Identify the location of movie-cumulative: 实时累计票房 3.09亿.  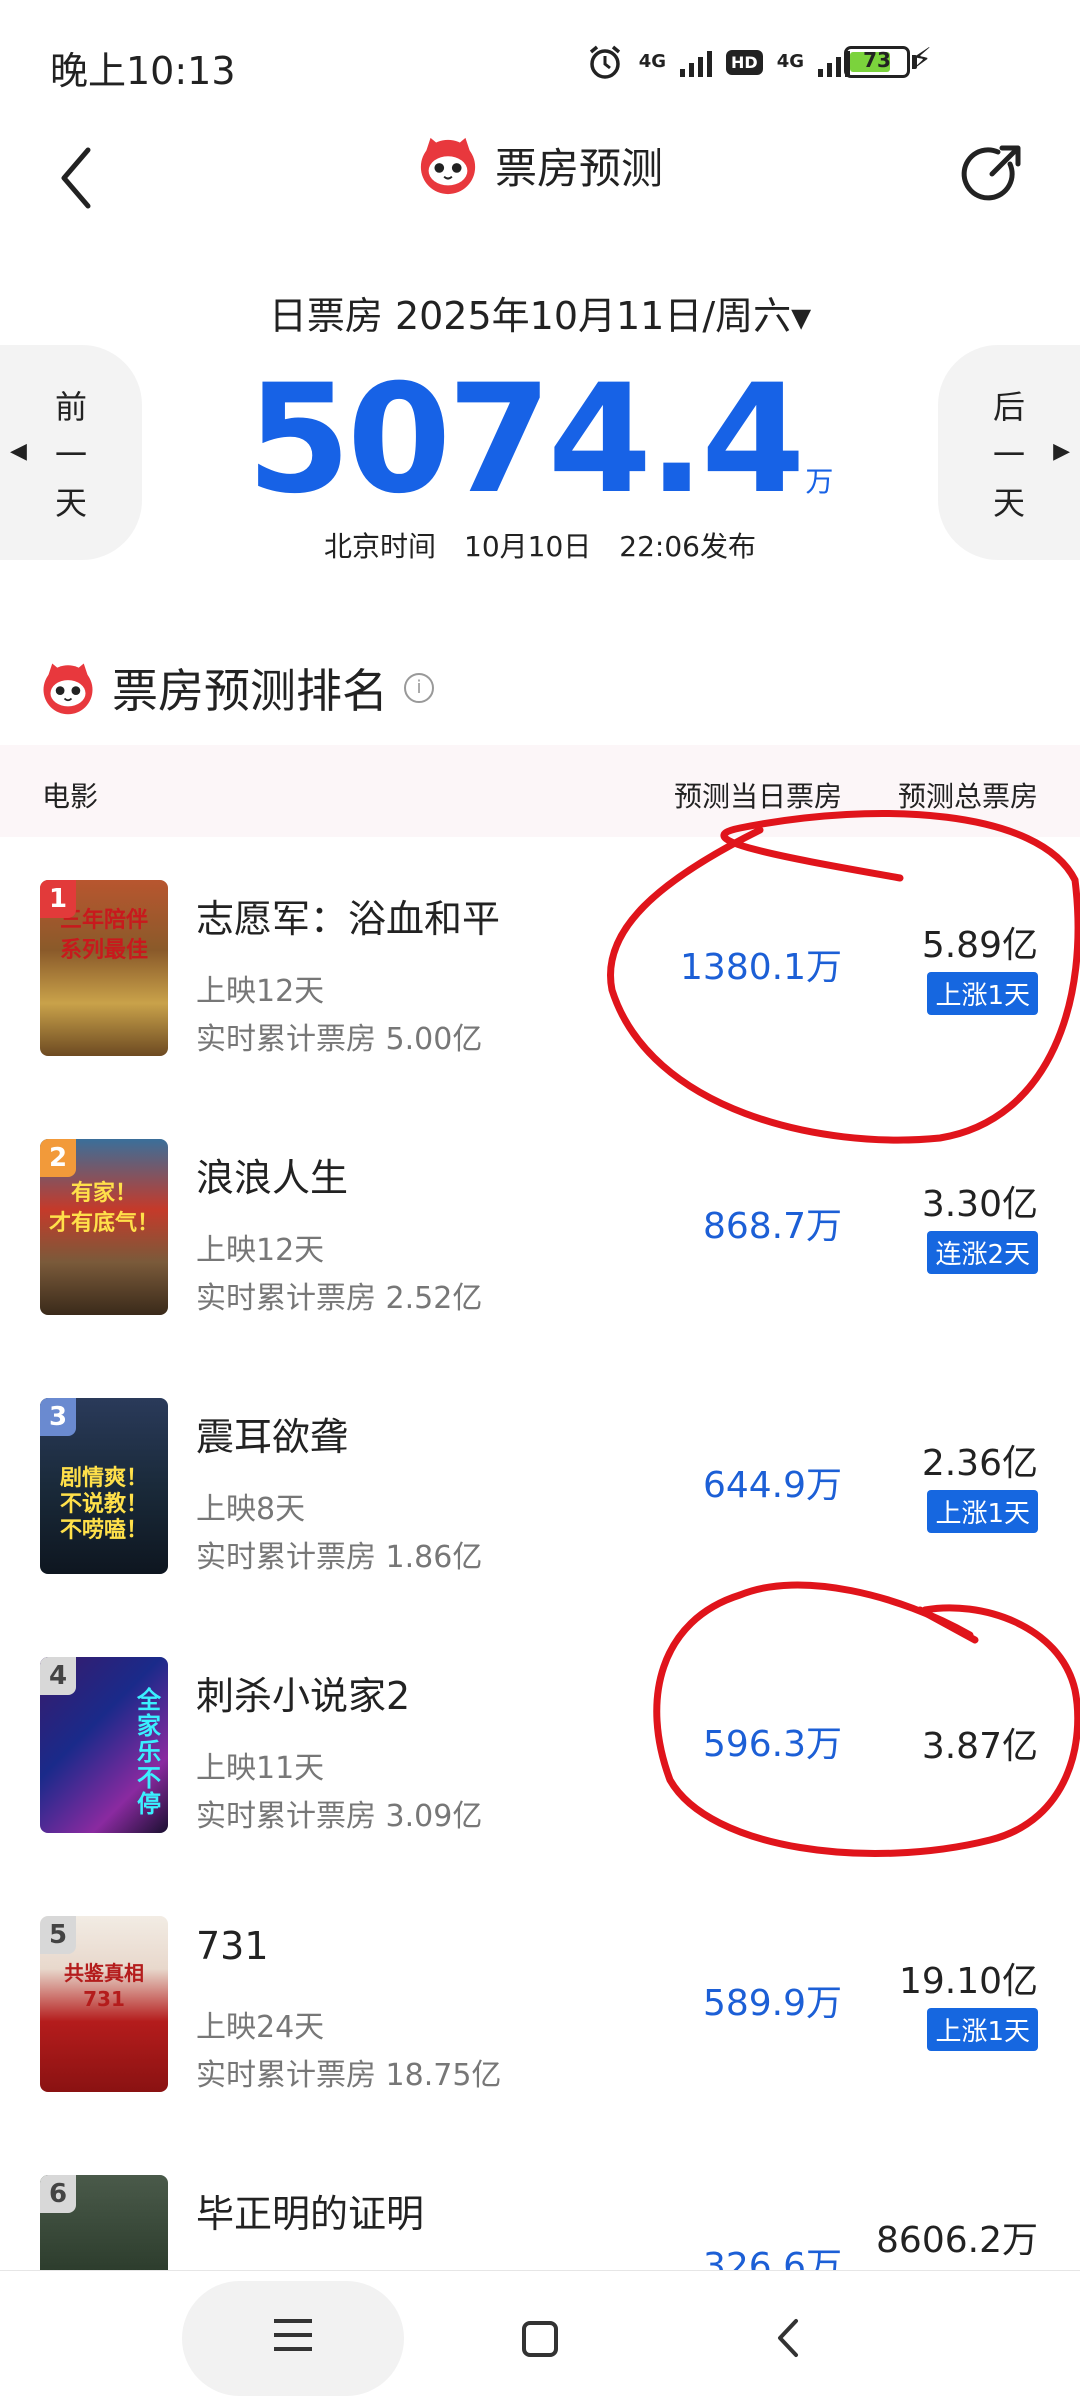
(339, 1816).